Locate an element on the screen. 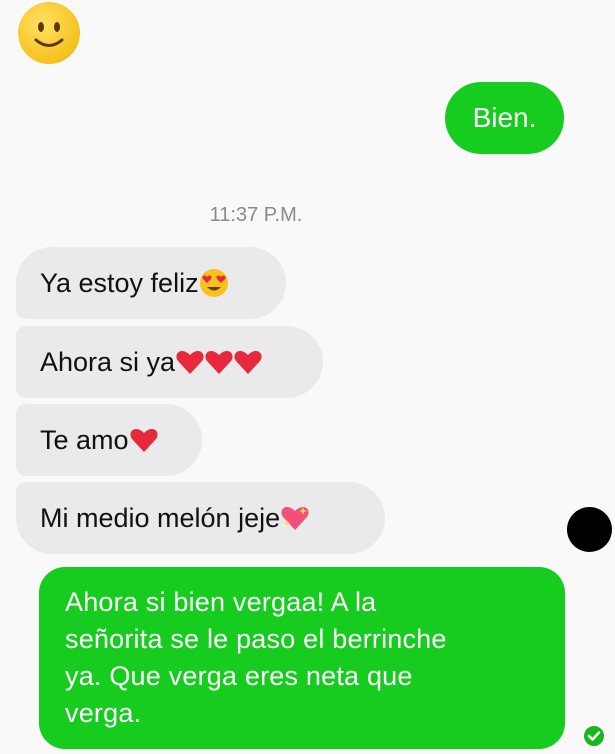 This screenshot has height=754, width=615. received-message-bubble: Mi medio melón jeje is located at coordinates (200, 518).